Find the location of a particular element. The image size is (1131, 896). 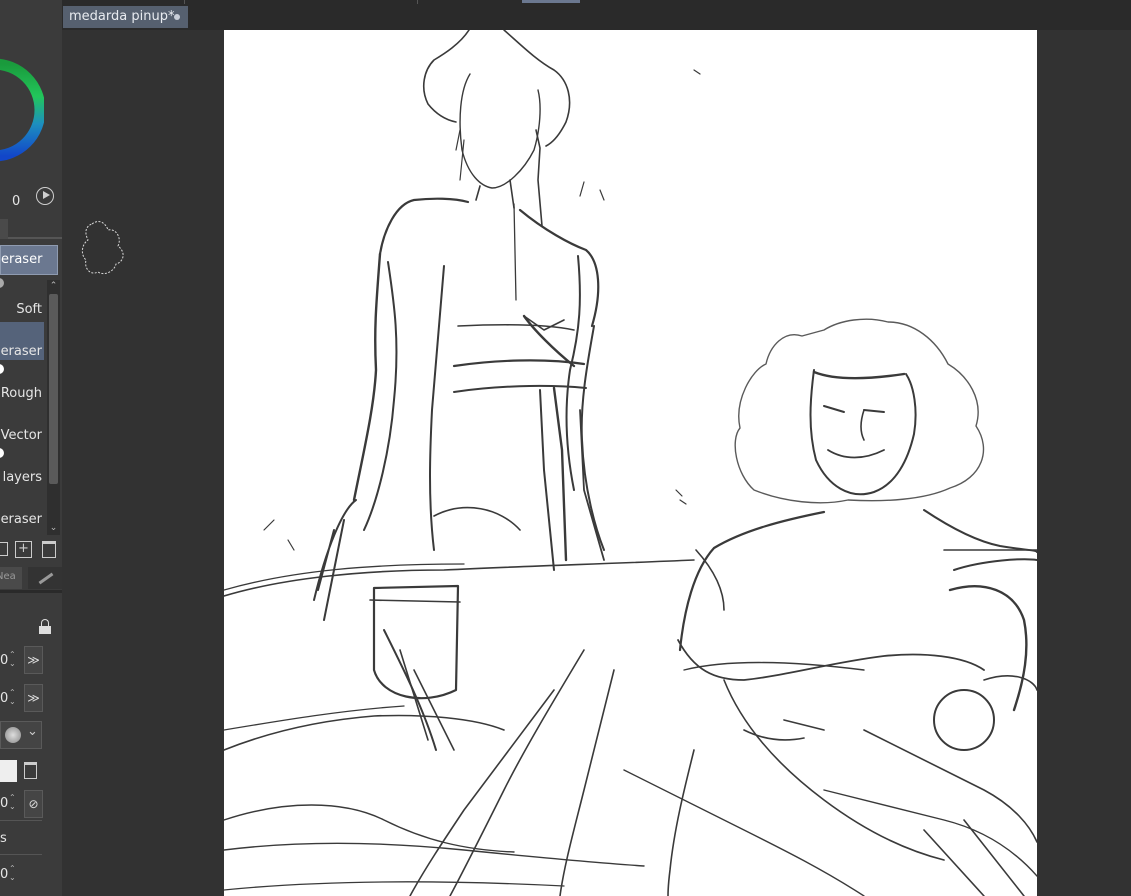

subtool-item-eraser-2: eraser is located at coordinates (21, 519).